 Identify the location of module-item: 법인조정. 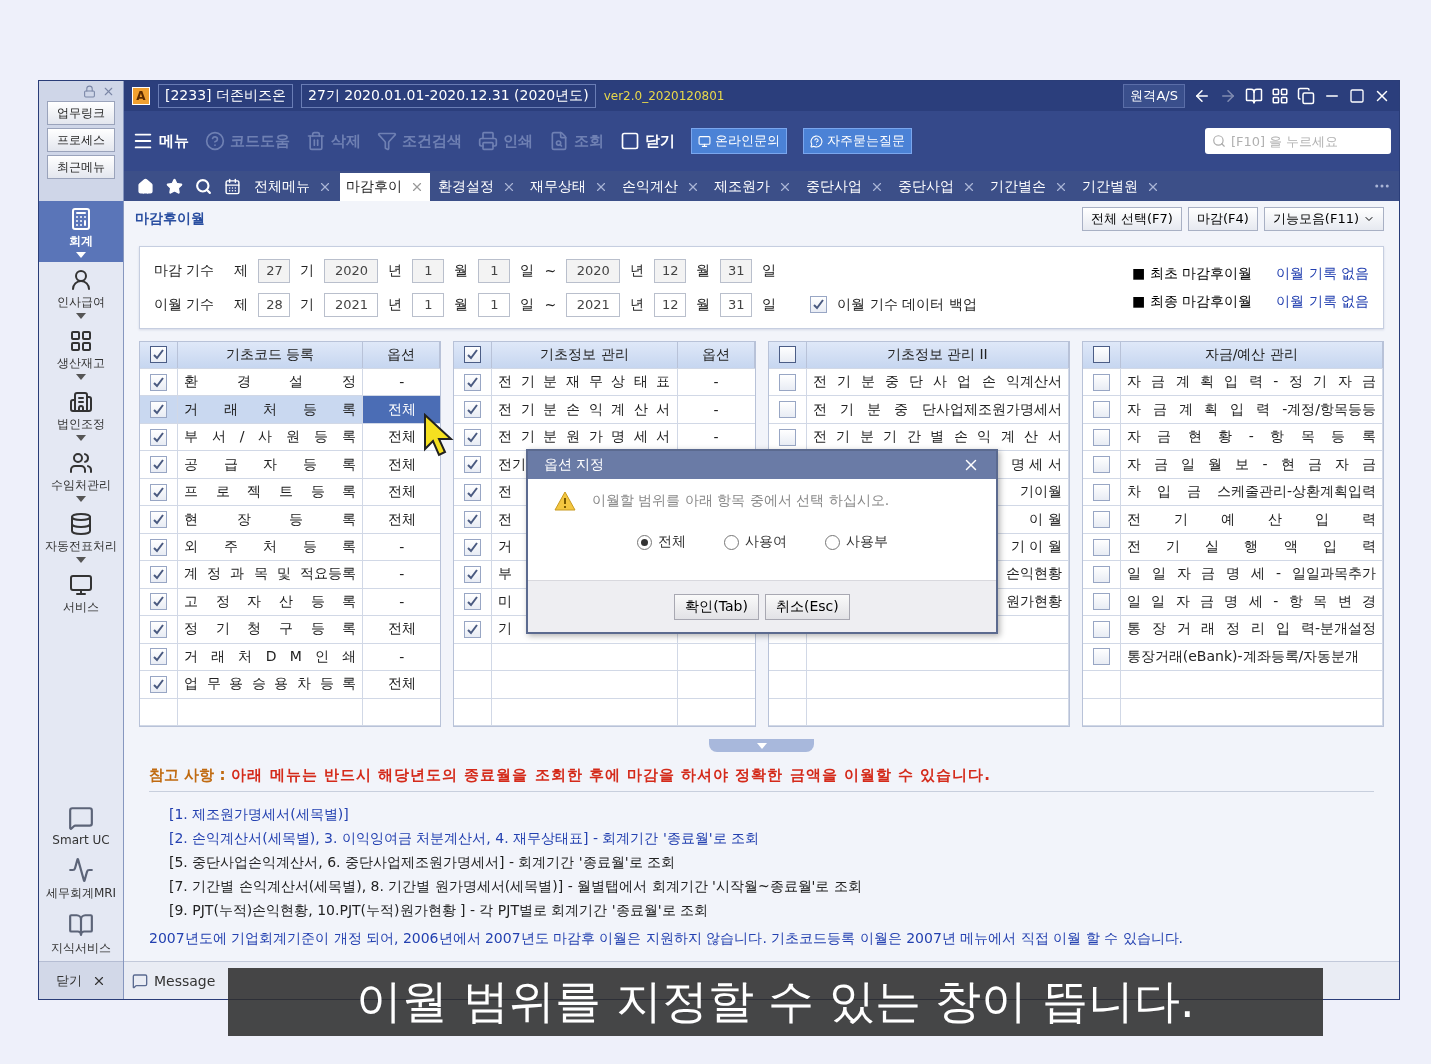
(81, 414).